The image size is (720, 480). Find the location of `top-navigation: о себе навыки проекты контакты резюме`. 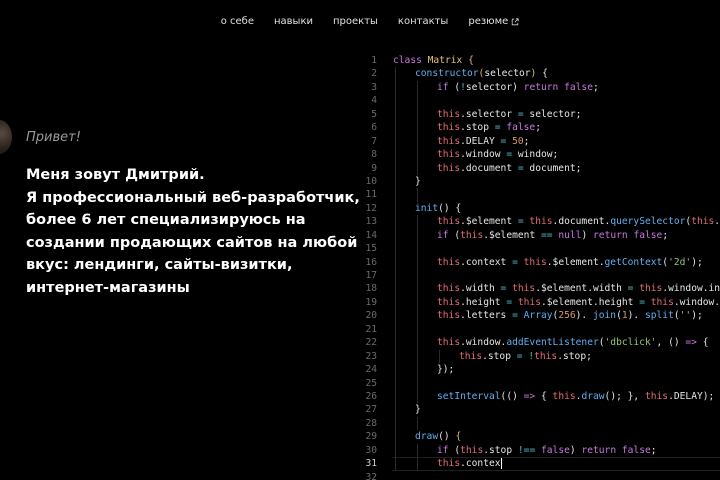

top-navigation: о себе навыки проекты контакты резюме is located at coordinates (360, 21).